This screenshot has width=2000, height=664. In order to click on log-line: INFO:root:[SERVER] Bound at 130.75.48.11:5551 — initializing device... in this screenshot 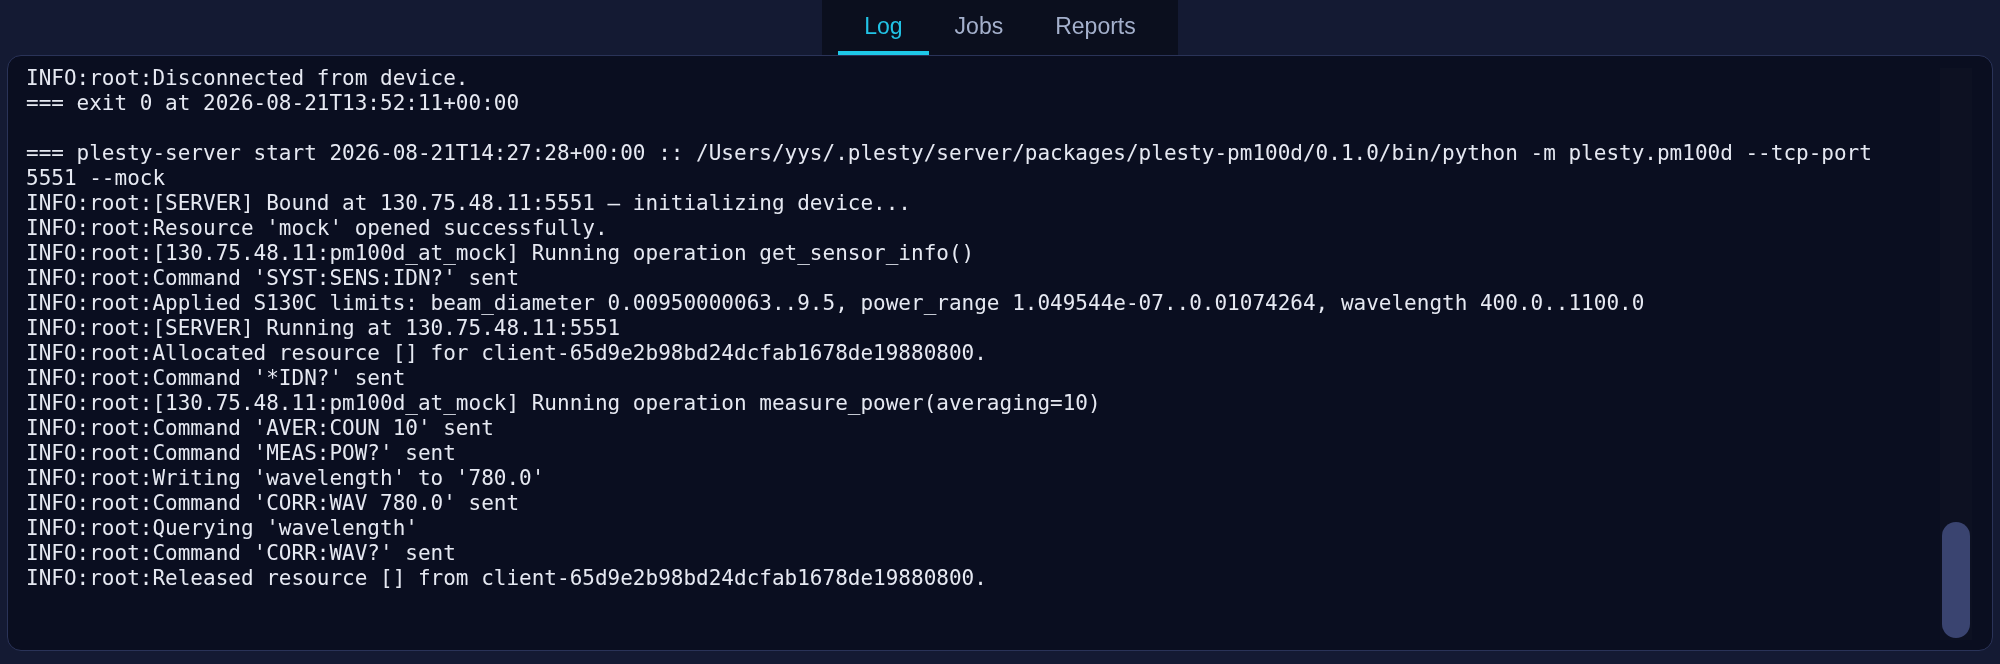, I will do `click(469, 203)`.